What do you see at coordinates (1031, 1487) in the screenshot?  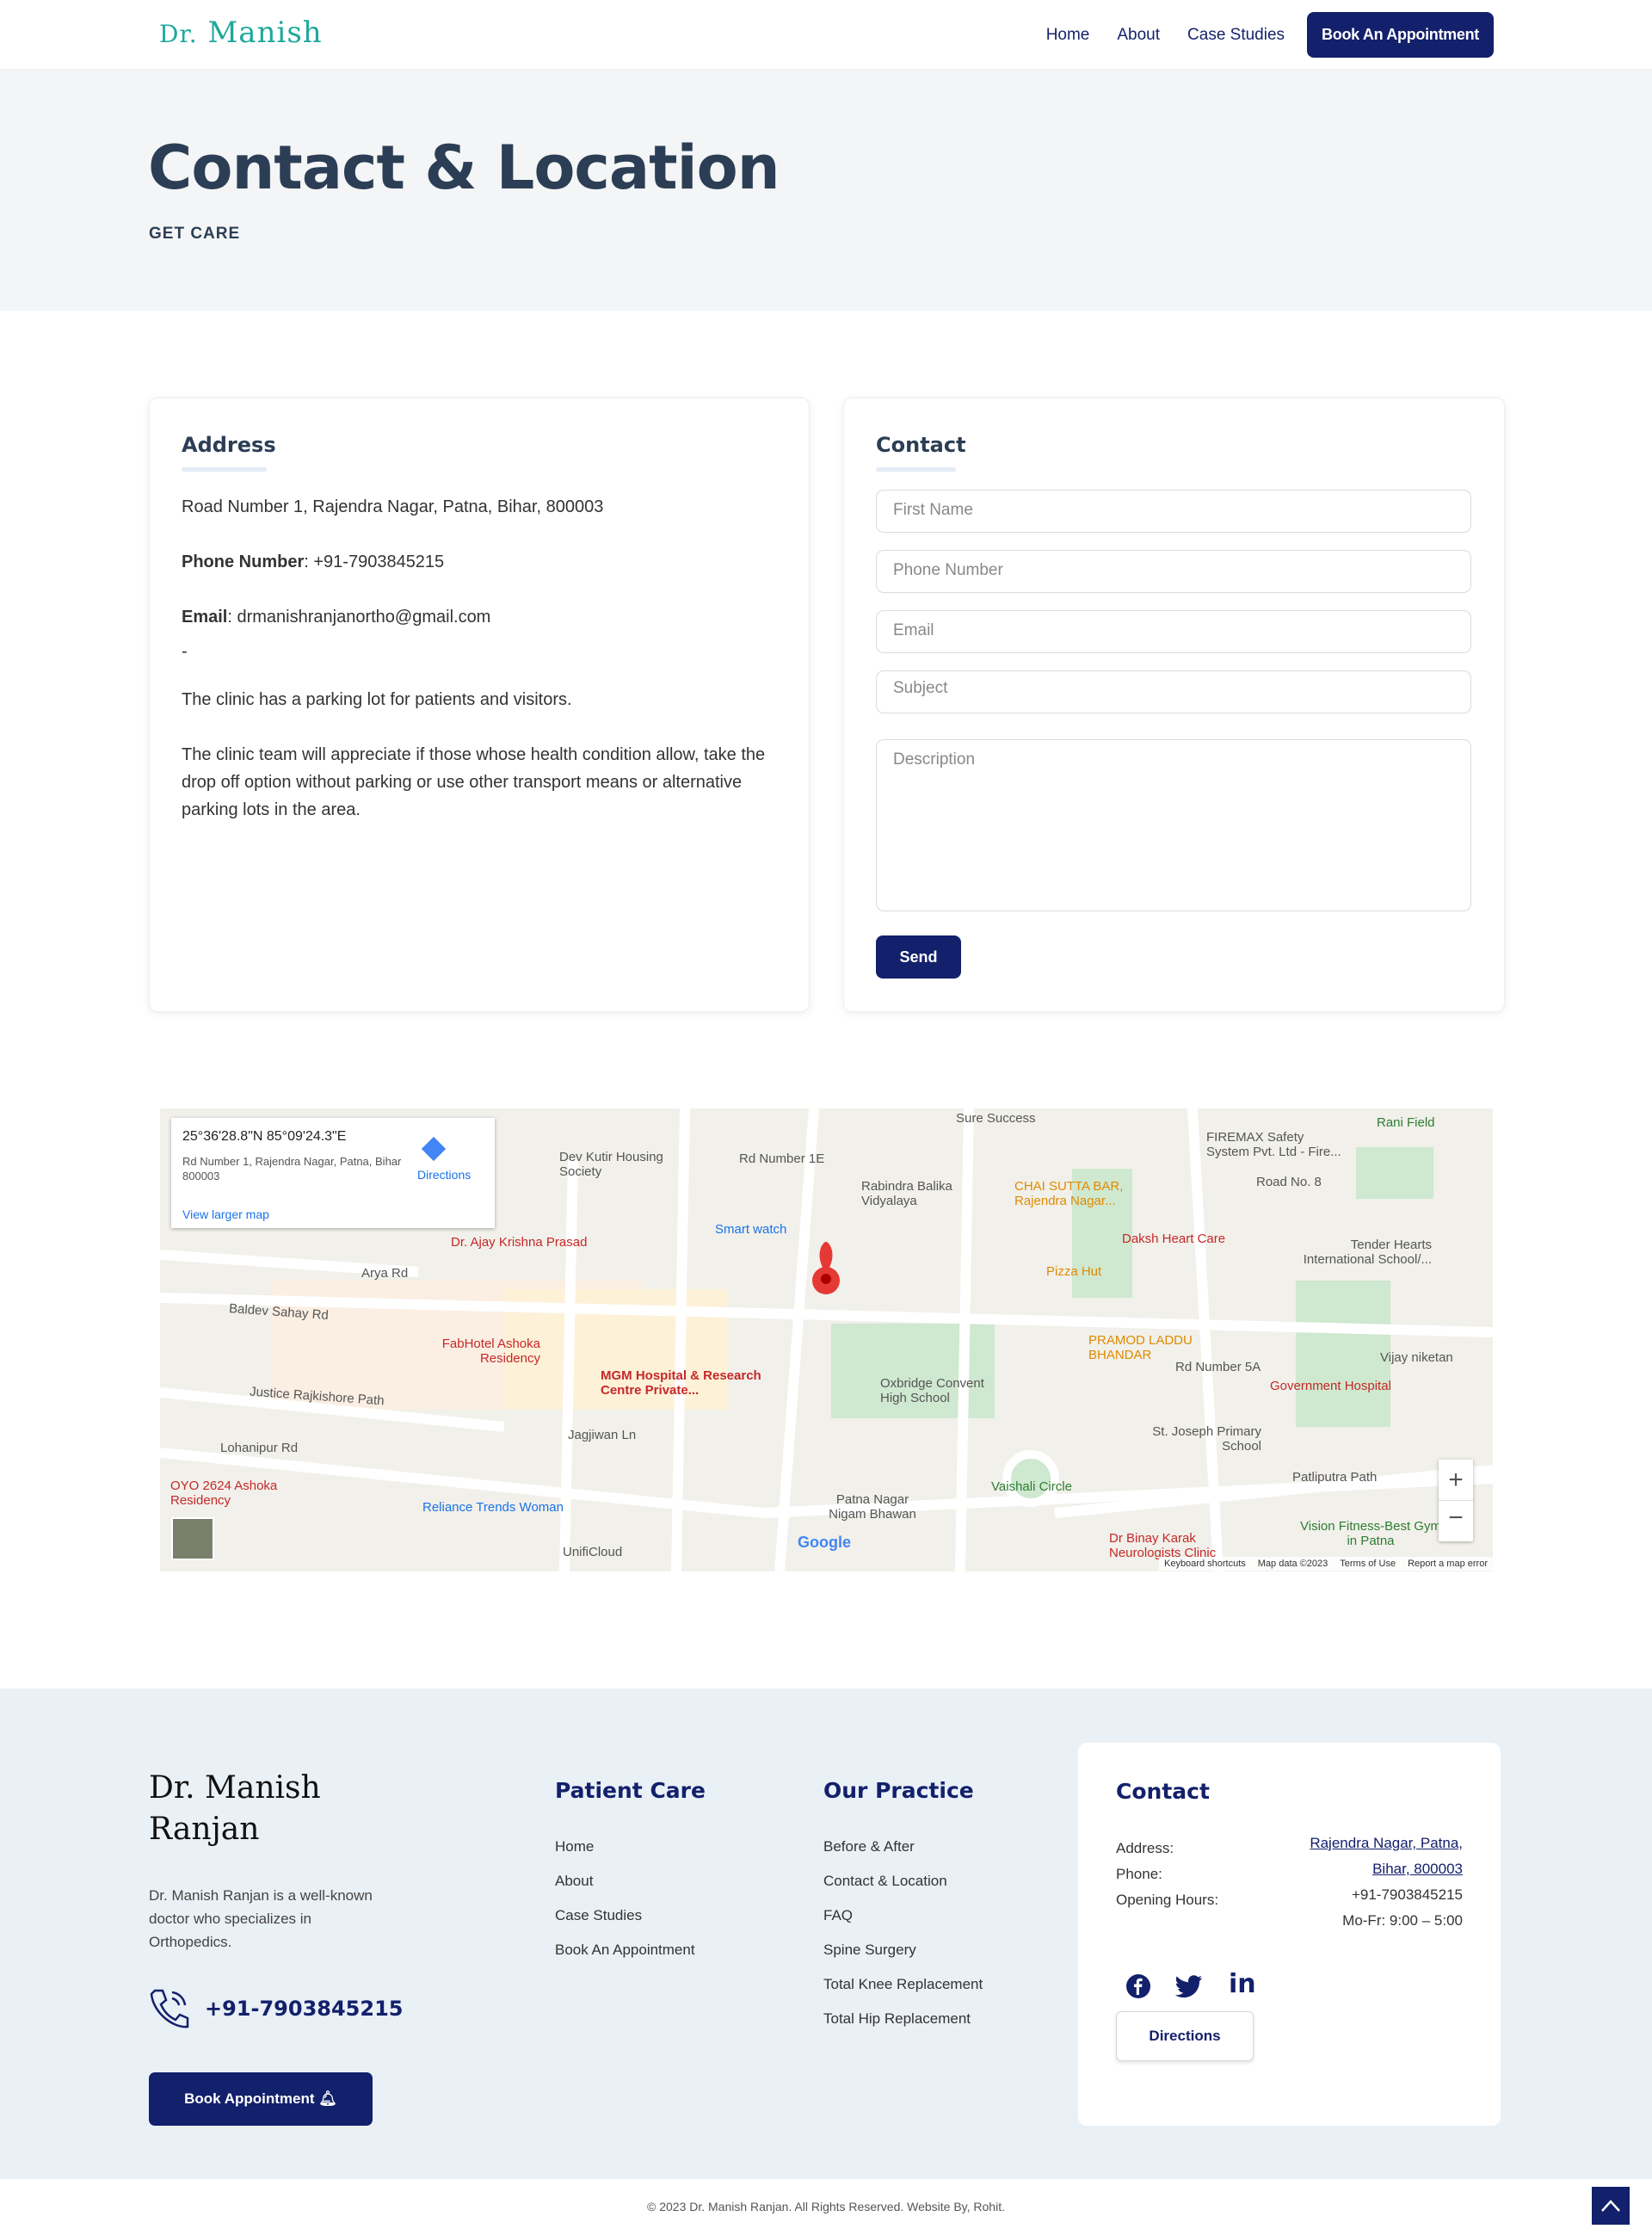 I see `map-label: Vaishali Circle` at bounding box center [1031, 1487].